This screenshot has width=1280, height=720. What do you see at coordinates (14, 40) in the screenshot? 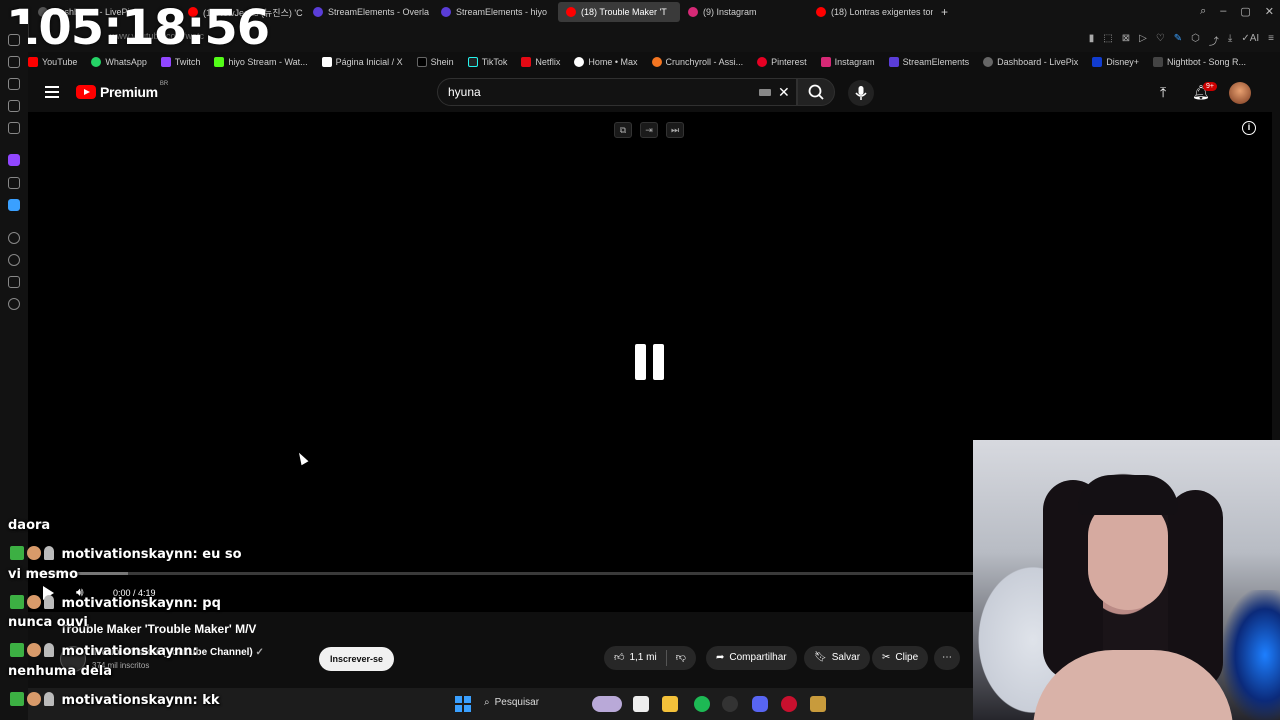
I see `back-icon` at bounding box center [14, 40].